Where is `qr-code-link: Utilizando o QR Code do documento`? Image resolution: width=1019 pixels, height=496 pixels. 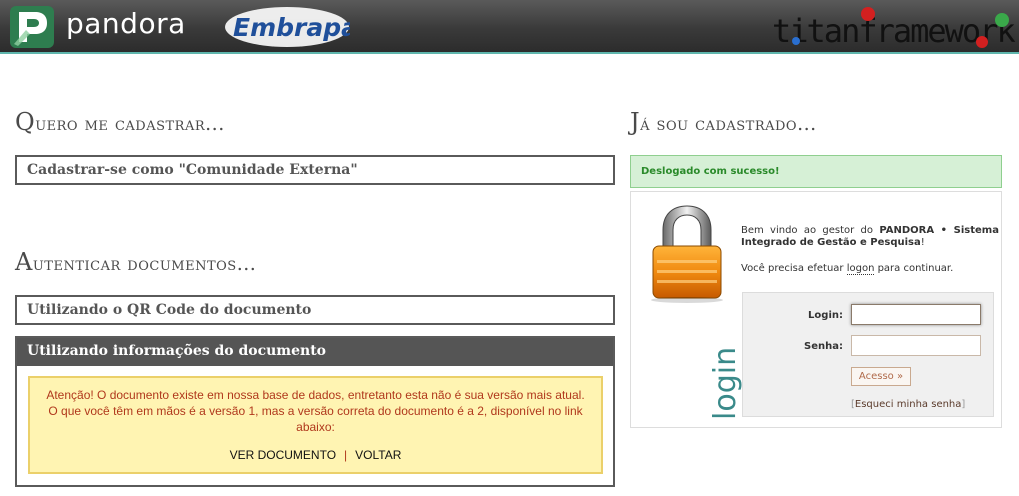
qr-code-link: Utilizando o QR Code do documento is located at coordinates (315, 310).